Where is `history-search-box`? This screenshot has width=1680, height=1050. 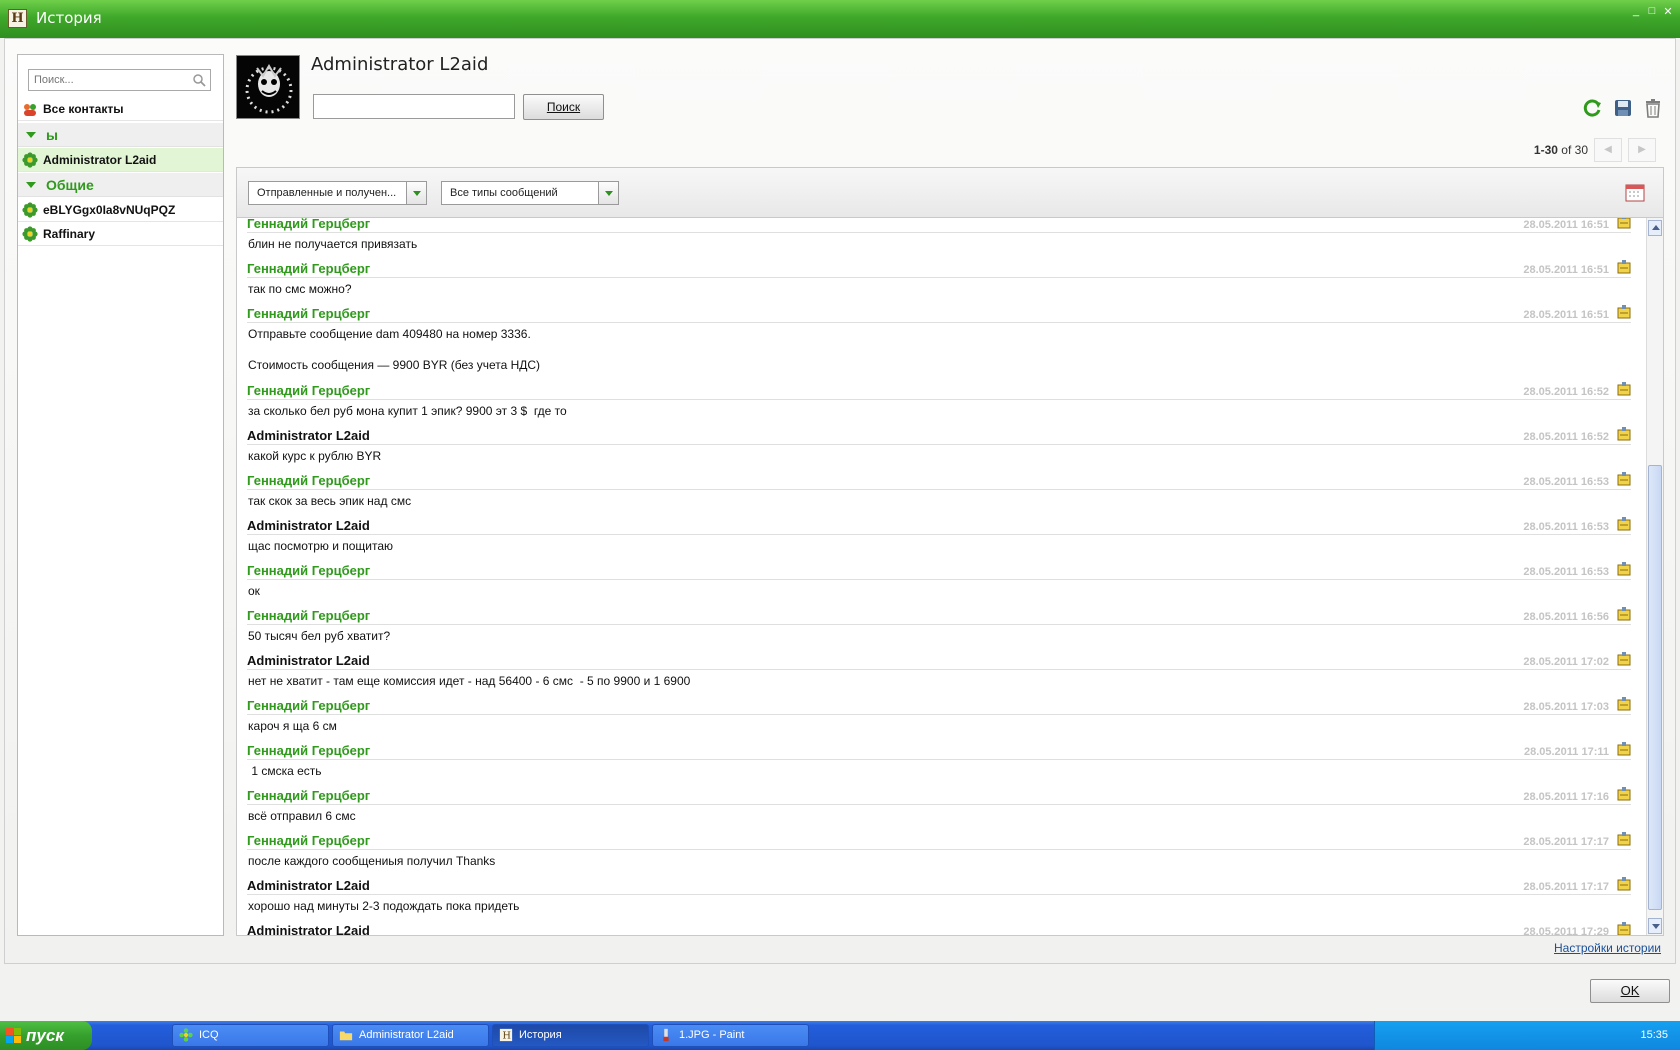
history-search-box is located at coordinates (414, 106).